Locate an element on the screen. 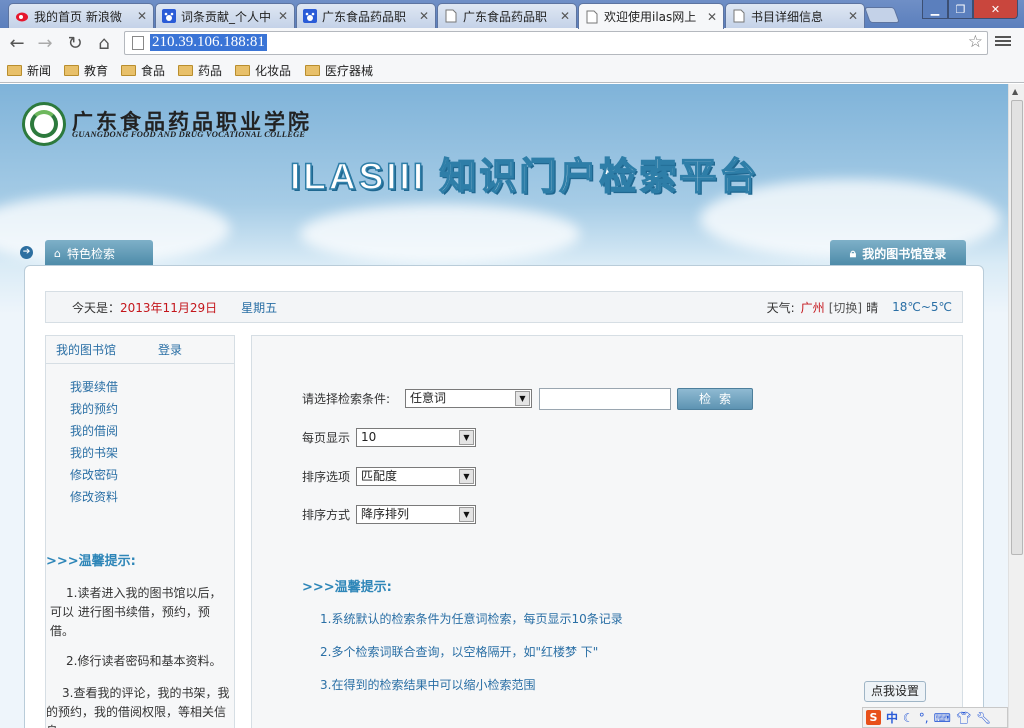  moon-icon: ☾ is located at coordinates (908, 718).